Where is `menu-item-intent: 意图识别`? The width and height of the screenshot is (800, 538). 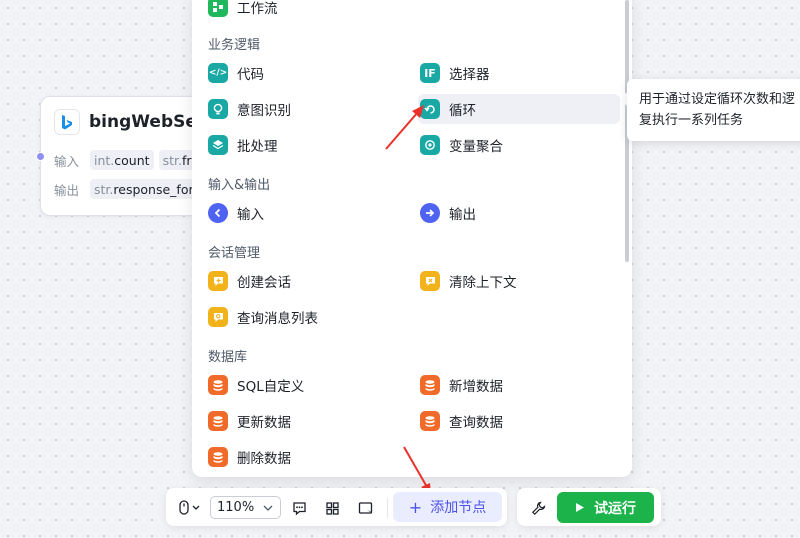 menu-item-intent: 意图识别 is located at coordinates (306, 109).